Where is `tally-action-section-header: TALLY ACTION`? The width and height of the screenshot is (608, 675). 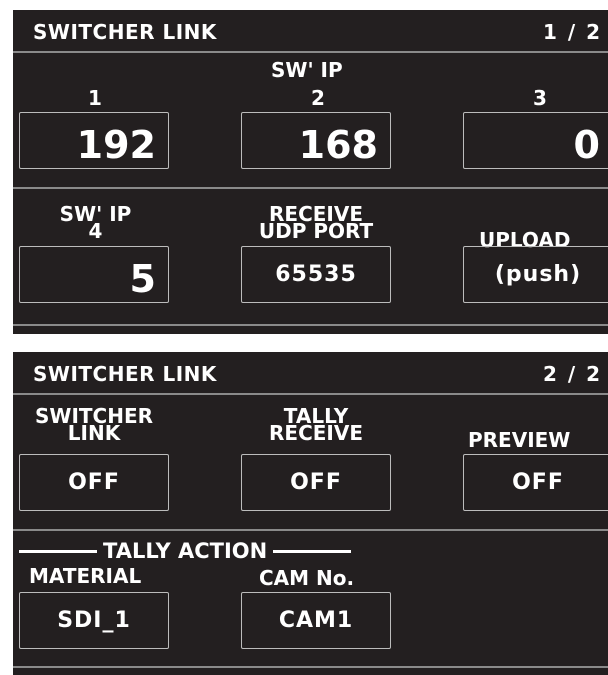
tally-action-section-header: TALLY ACTION is located at coordinates (185, 551).